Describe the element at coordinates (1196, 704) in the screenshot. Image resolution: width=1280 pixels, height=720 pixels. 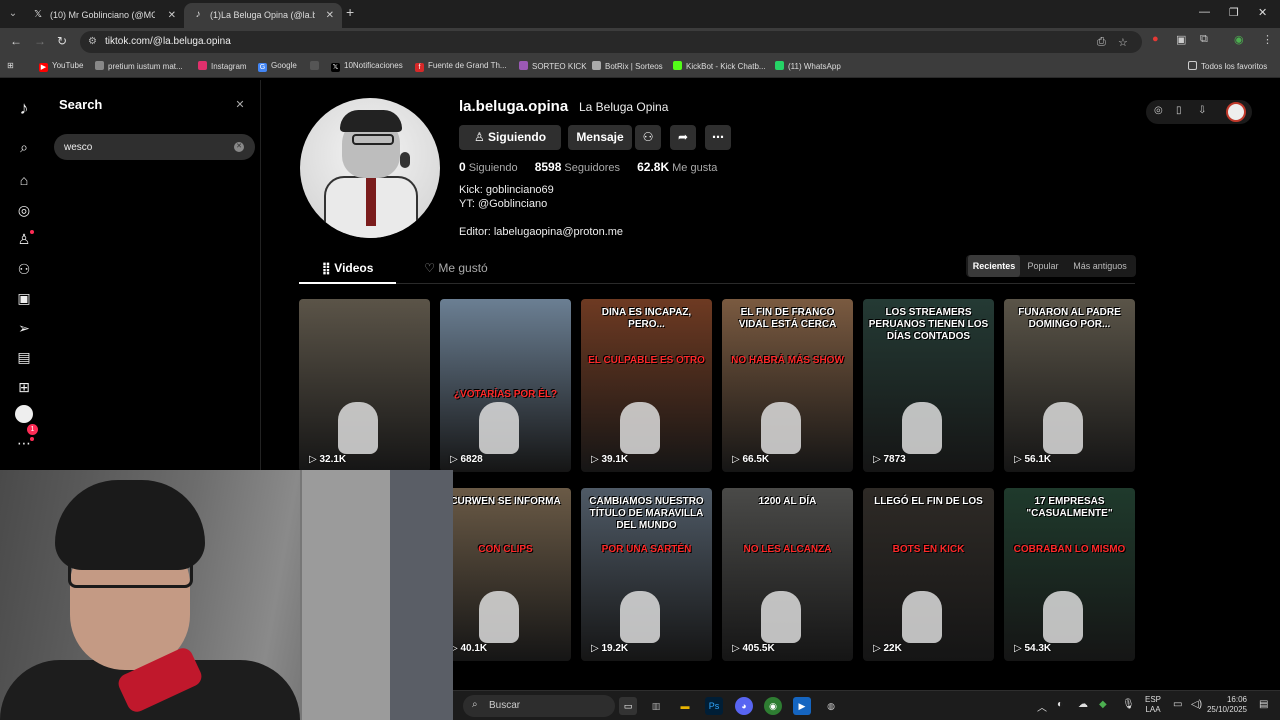
I see `volume-icon: ◁)` at that location.